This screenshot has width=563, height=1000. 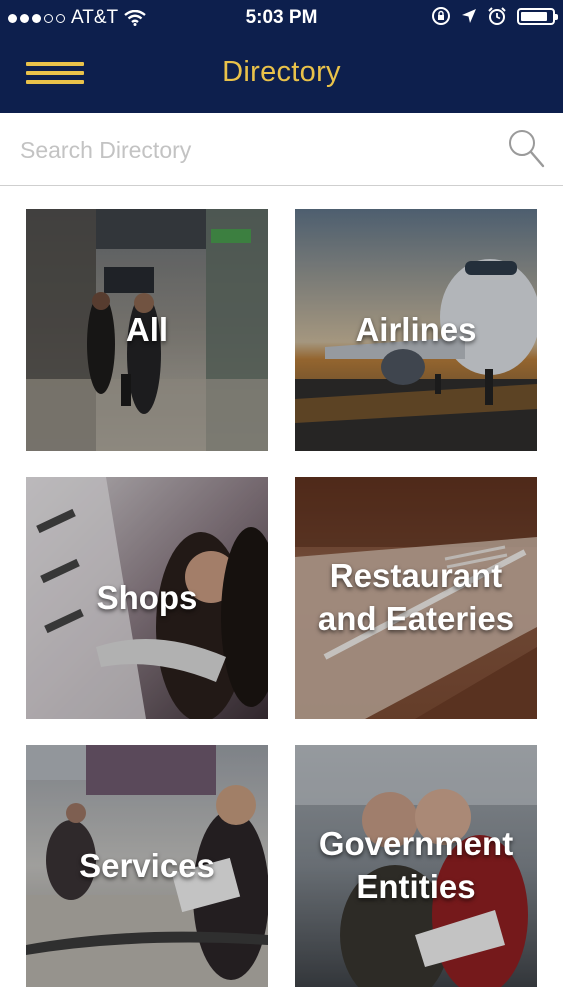 What do you see at coordinates (255, 150) in the screenshot?
I see `search-input` at bounding box center [255, 150].